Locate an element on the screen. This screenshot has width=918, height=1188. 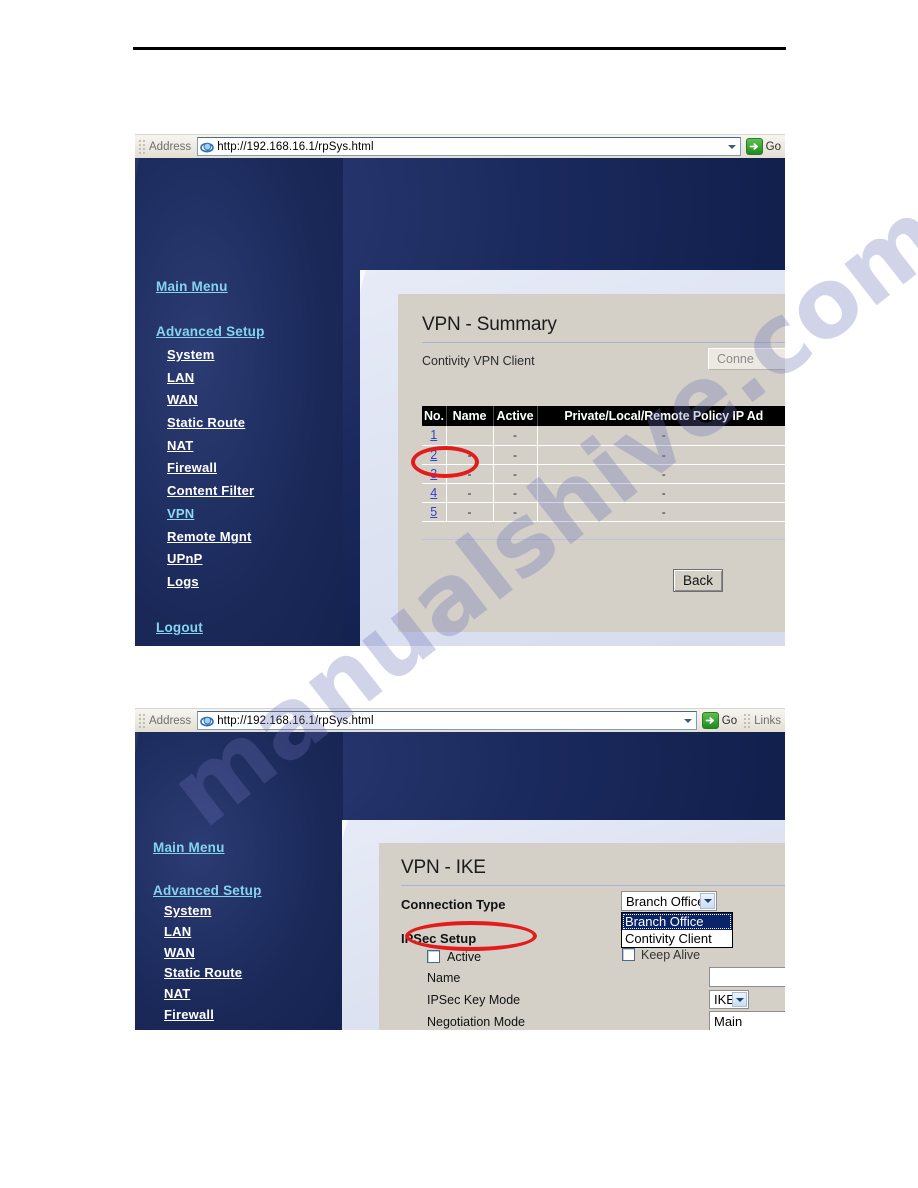
toolbar-separator-icon is located at coordinates (748, 720).